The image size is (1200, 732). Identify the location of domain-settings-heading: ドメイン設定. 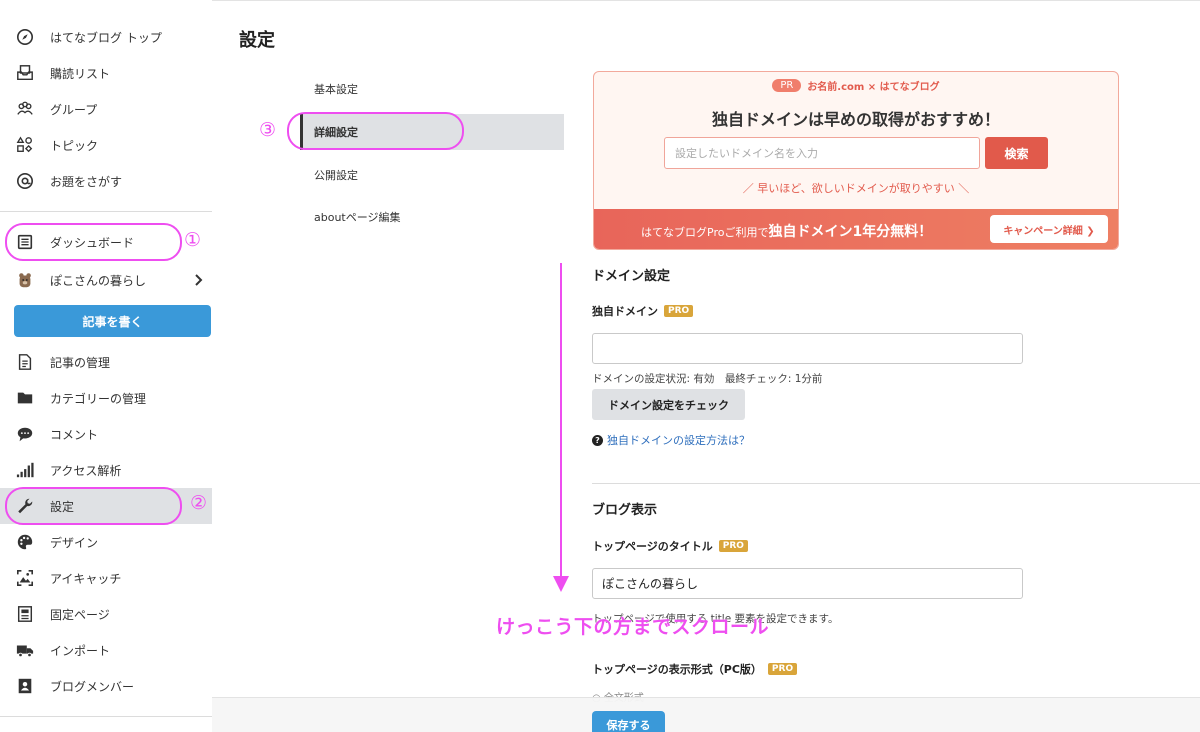
(631, 276).